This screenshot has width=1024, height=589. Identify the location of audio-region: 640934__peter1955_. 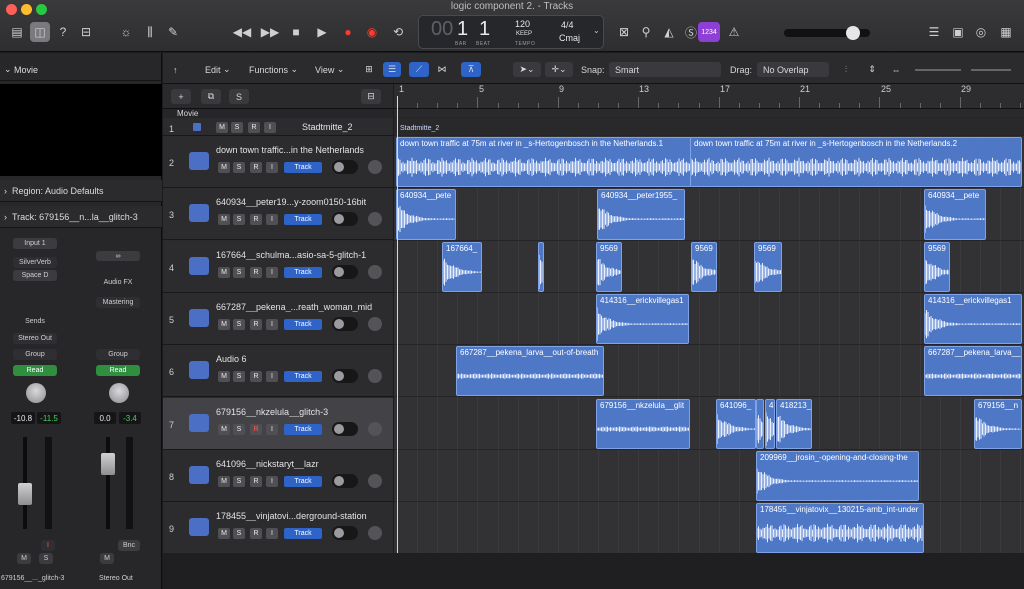
(641, 214).